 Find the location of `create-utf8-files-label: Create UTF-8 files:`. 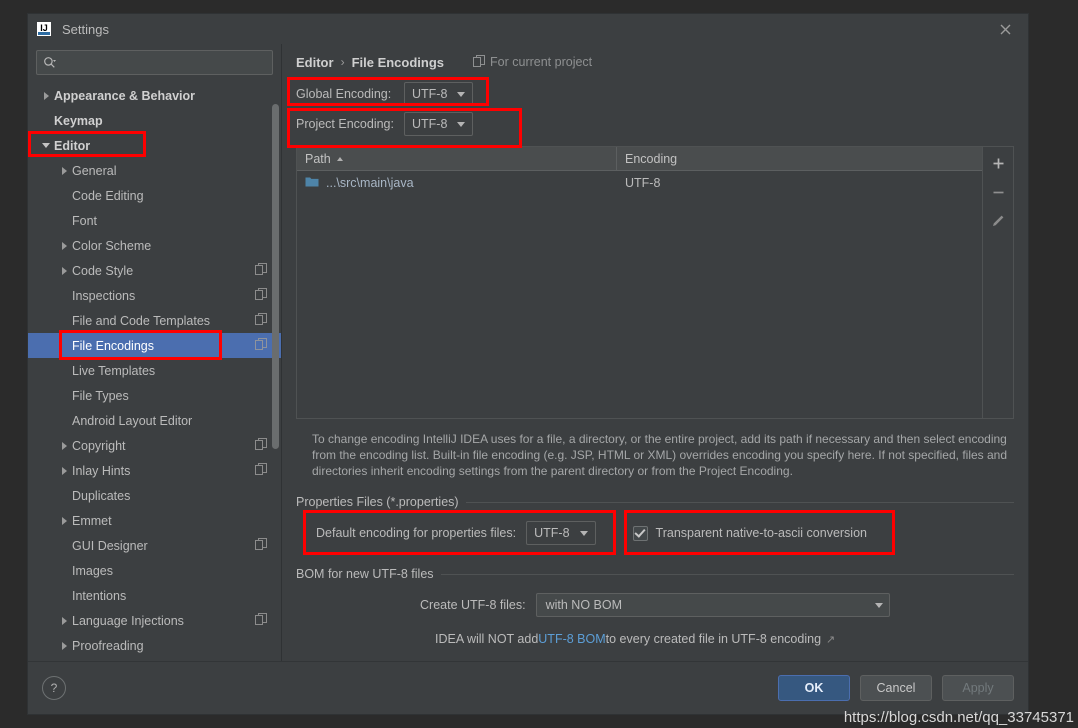

create-utf8-files-label: Create UTF-8 files: is located at coordinates (473, 605).